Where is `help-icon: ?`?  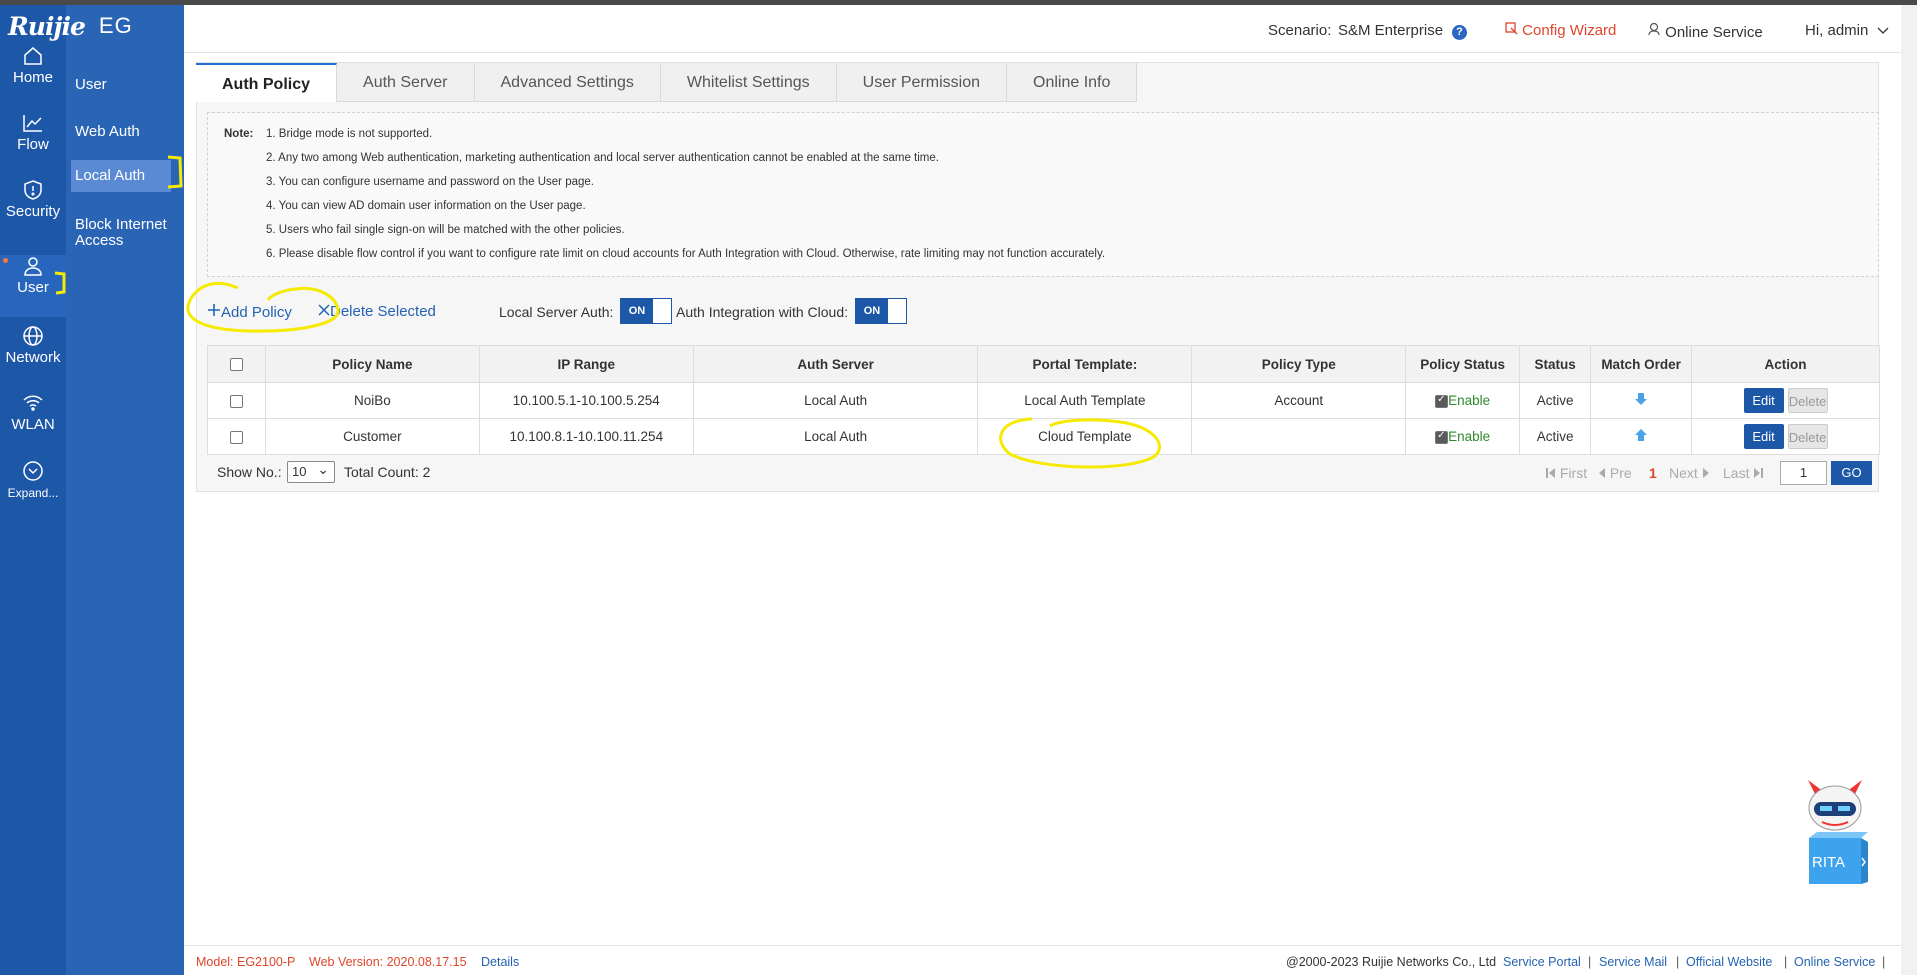 help-icon: ? is located at coordinates (1459, 31).